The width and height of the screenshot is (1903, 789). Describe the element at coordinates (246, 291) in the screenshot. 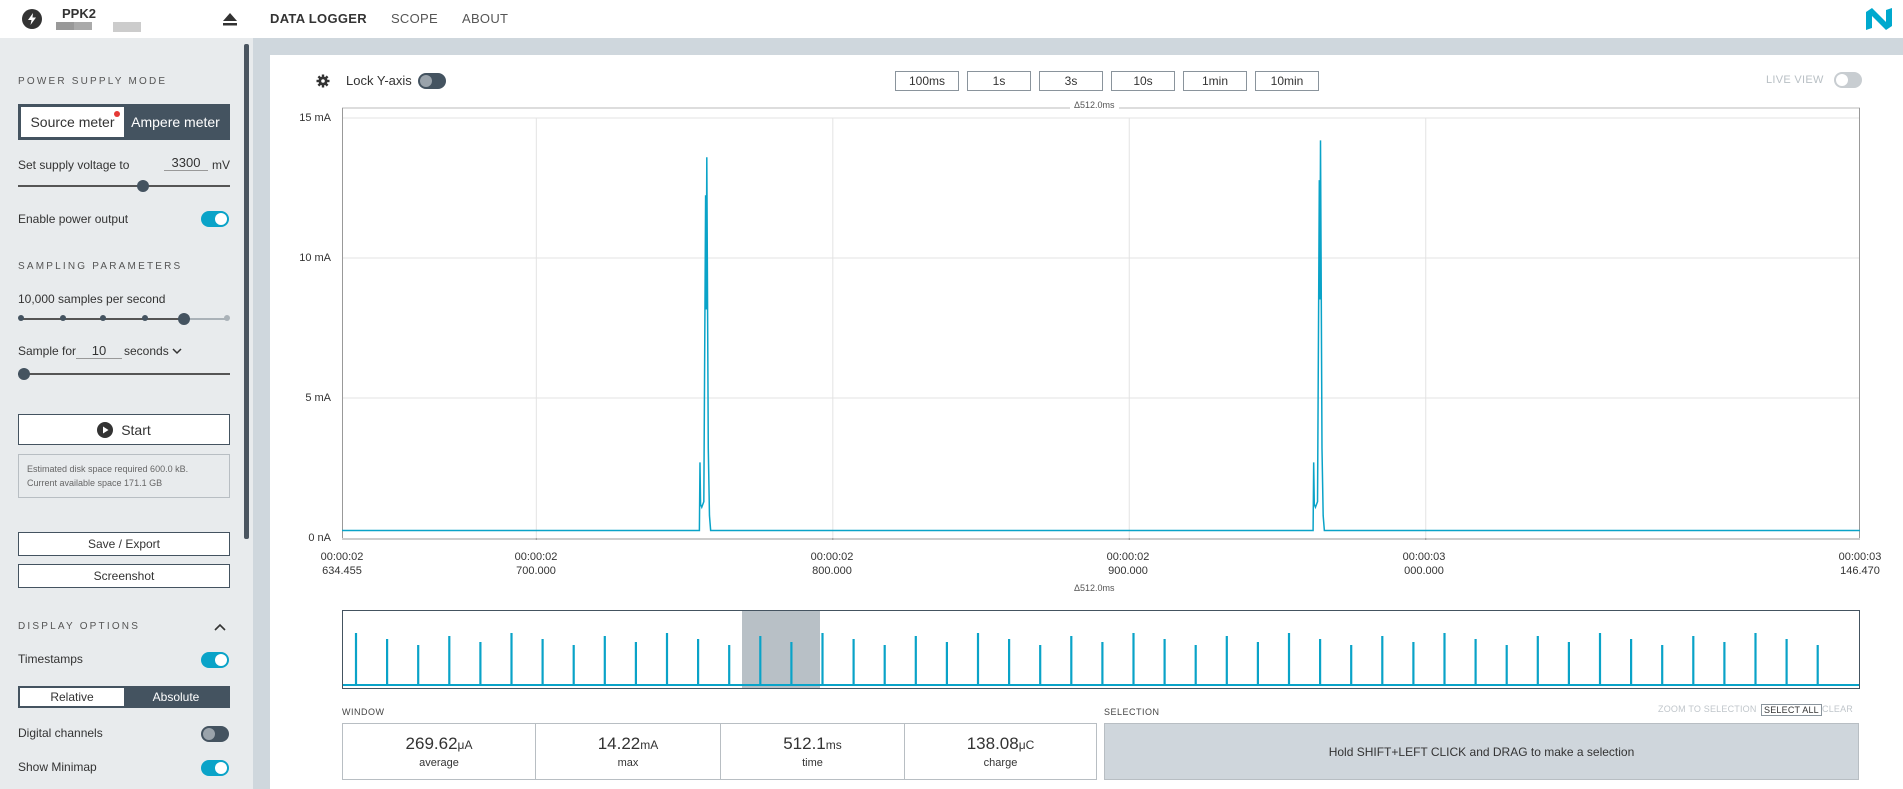

I see `sidebar-scrollbar` at that location.